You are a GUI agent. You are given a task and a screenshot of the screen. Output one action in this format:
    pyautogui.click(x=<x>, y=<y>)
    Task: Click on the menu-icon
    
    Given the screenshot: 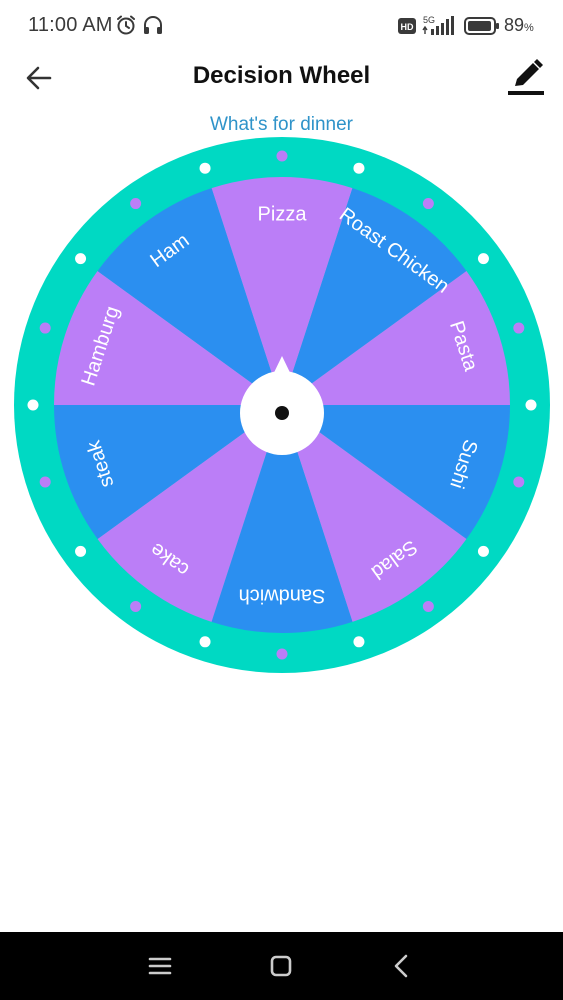 What is the action you would take?
    pyautogui.click(x=160, y=966)
    